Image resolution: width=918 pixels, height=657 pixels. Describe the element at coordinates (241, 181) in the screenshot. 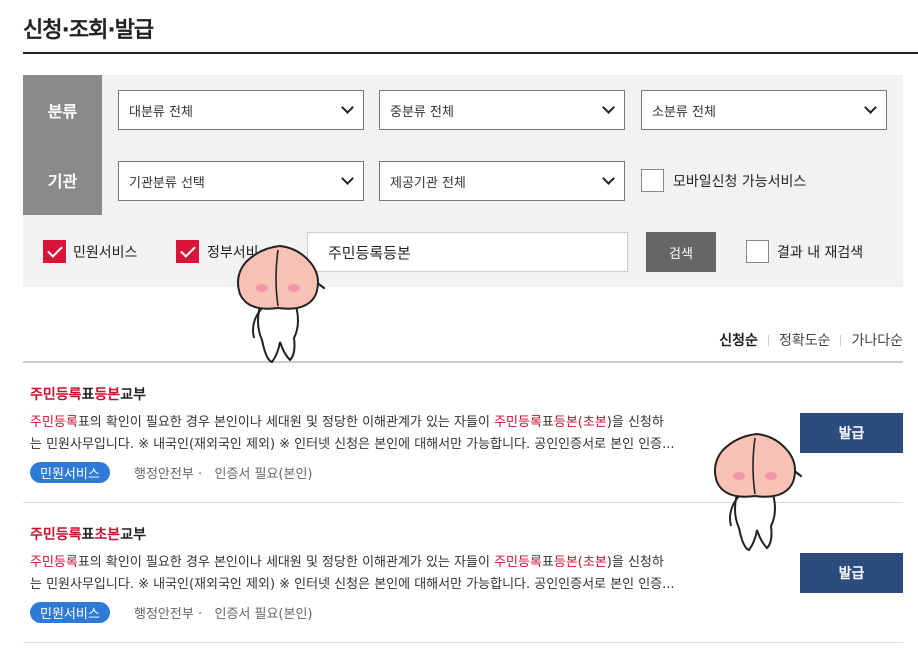

I see `agency-type-select: 기관분류 선택` at that location.